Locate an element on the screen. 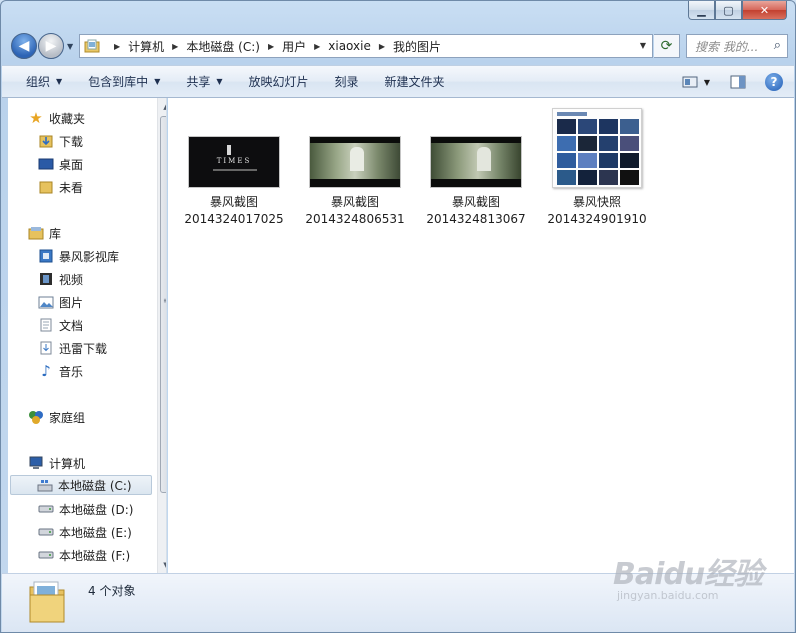  slideshow-button: 放映幻灯片 is located at coordinates (279, 81).